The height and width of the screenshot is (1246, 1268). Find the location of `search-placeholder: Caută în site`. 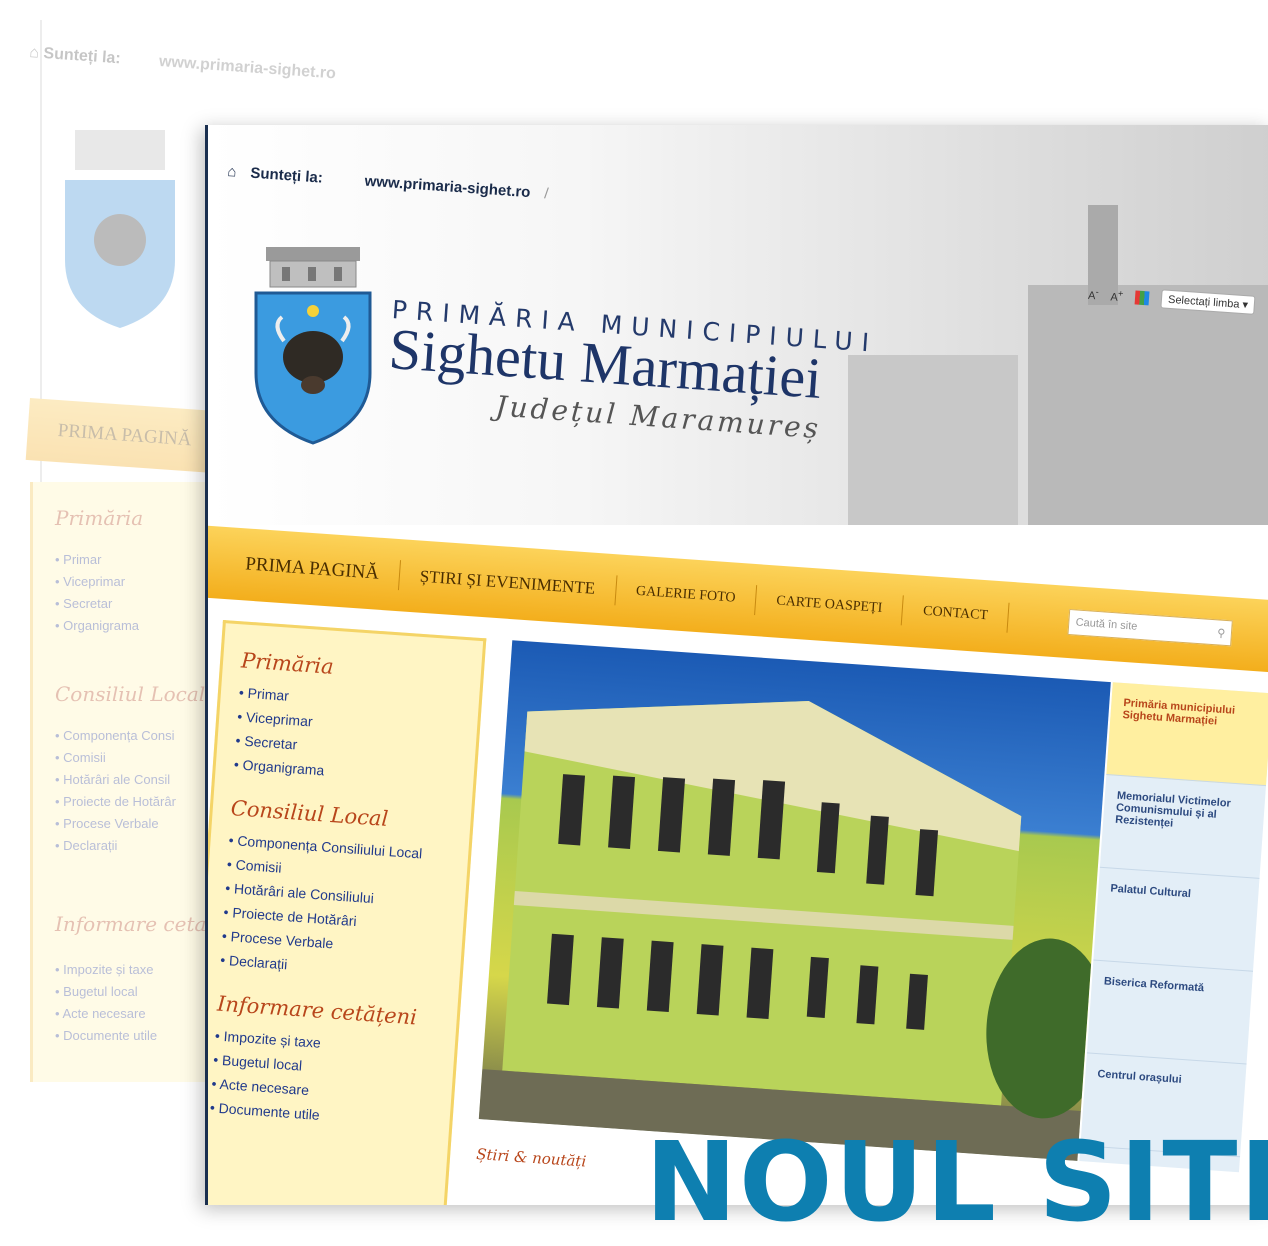

search-placeholder: Caută în site is located at coordinates (1106, 624).